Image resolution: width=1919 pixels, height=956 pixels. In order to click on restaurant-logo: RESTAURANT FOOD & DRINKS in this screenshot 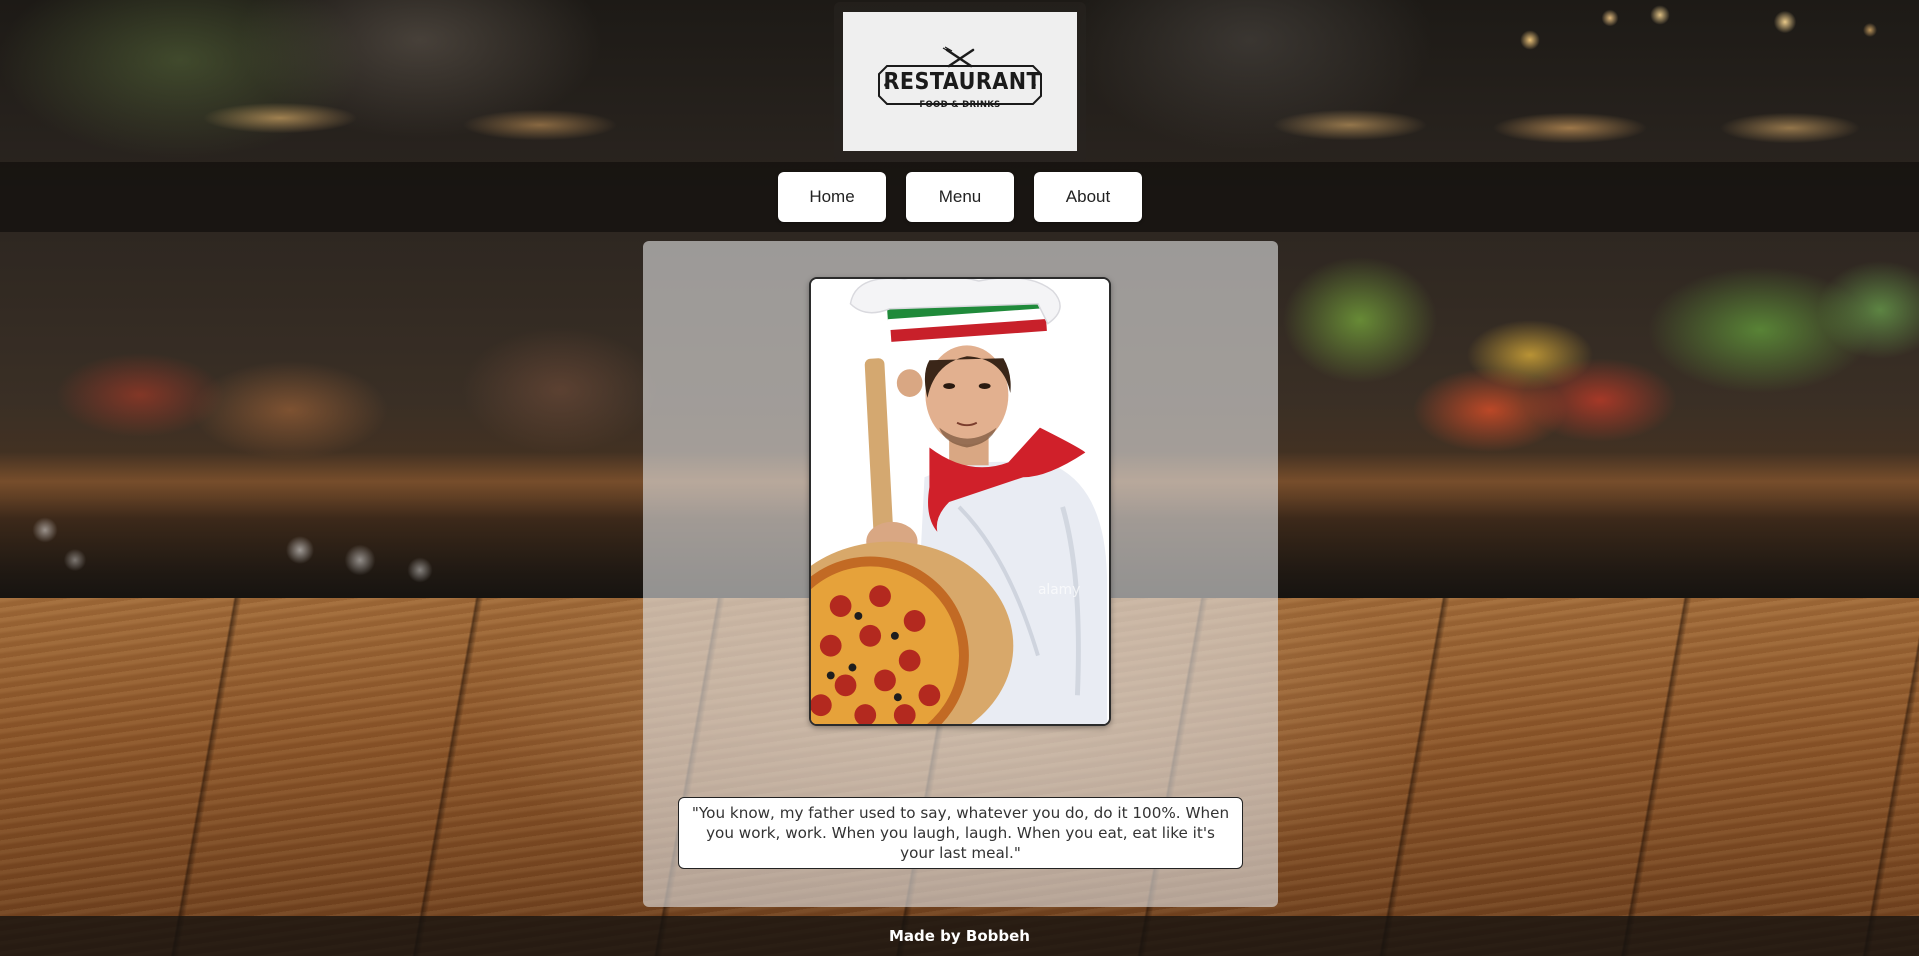, I will do `click(960, 81)`.